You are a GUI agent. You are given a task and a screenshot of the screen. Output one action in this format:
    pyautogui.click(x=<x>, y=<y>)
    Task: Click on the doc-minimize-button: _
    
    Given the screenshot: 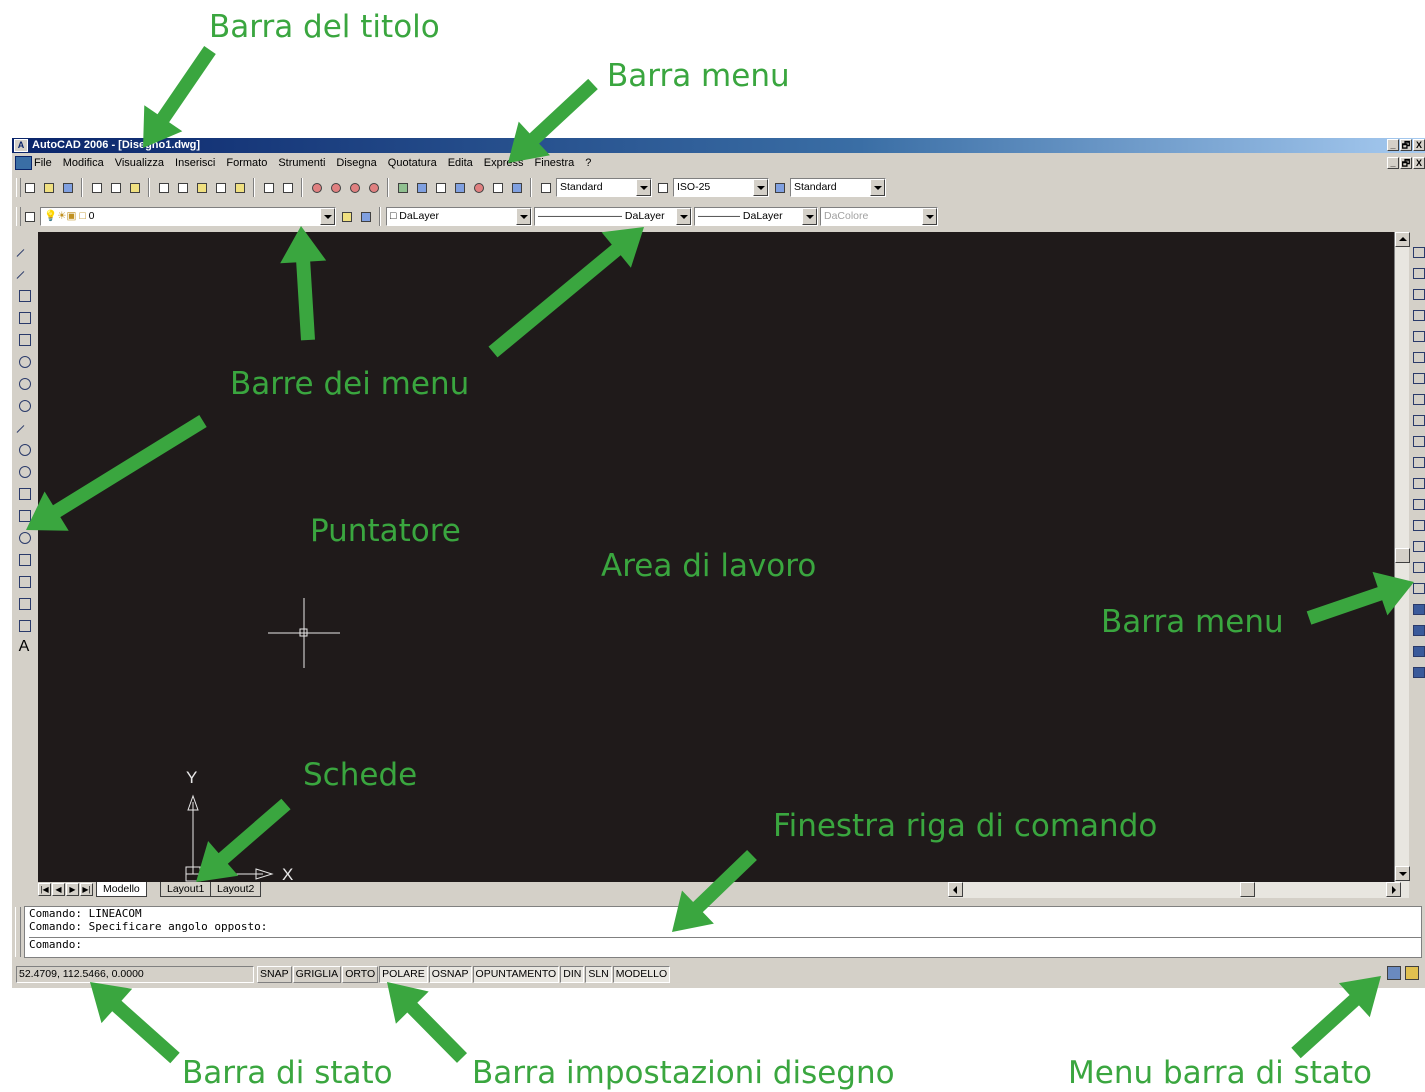 What is the action you would take?
    pyautogui.click(x=1393, y=163)
    